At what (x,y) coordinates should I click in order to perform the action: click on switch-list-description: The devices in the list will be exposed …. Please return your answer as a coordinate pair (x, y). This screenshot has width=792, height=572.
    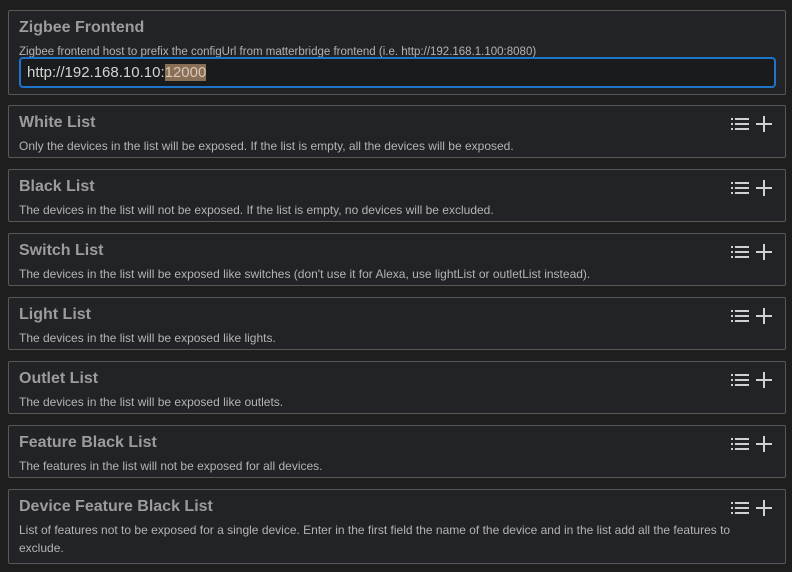
    Looking at the image, I should click on (305, 274).